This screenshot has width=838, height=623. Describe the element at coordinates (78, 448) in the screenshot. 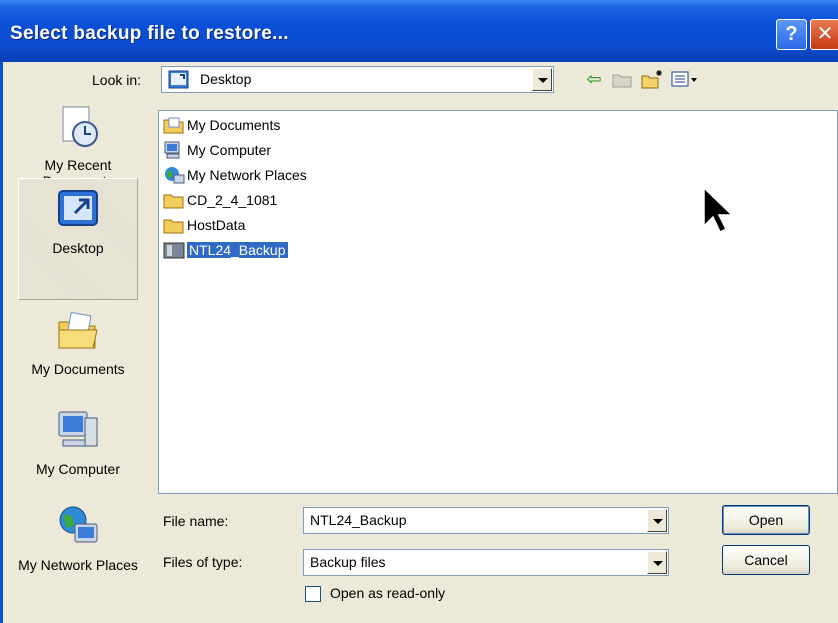

I see `place-my-computer: My Computer` at that location.